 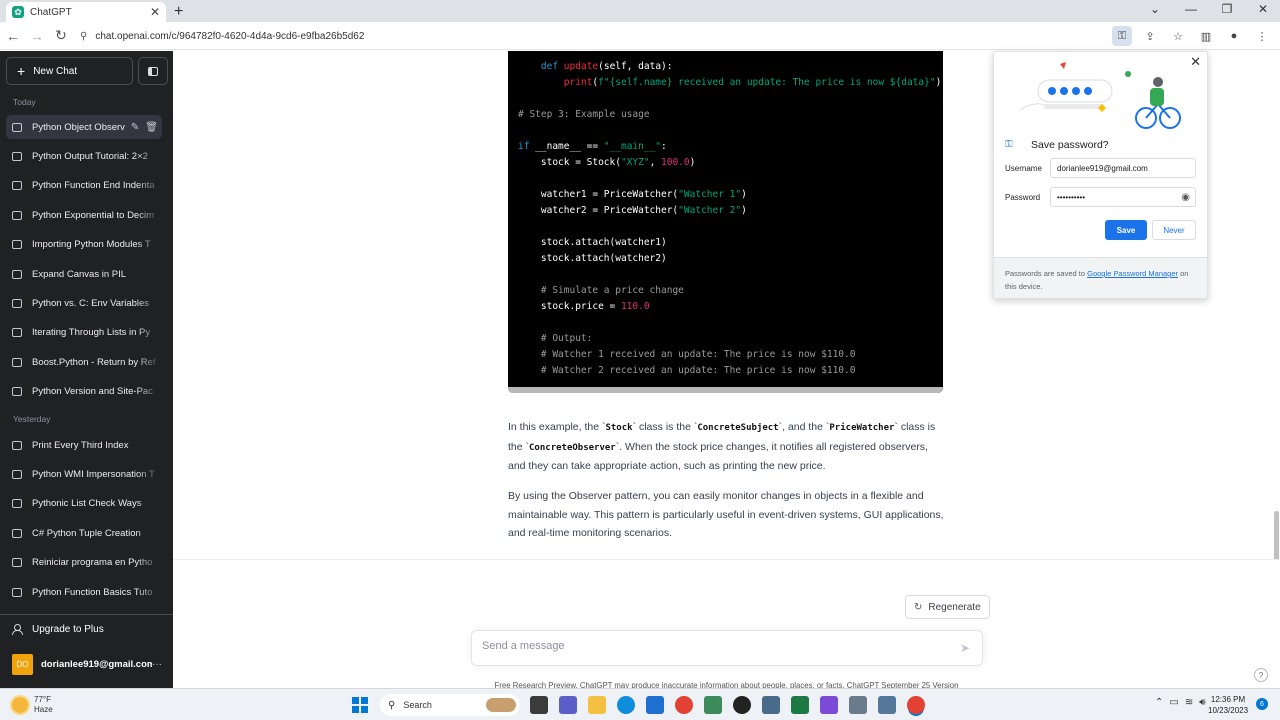 I want to click on browser-menu-icon: ⋮, so click(x=1262, y=36).